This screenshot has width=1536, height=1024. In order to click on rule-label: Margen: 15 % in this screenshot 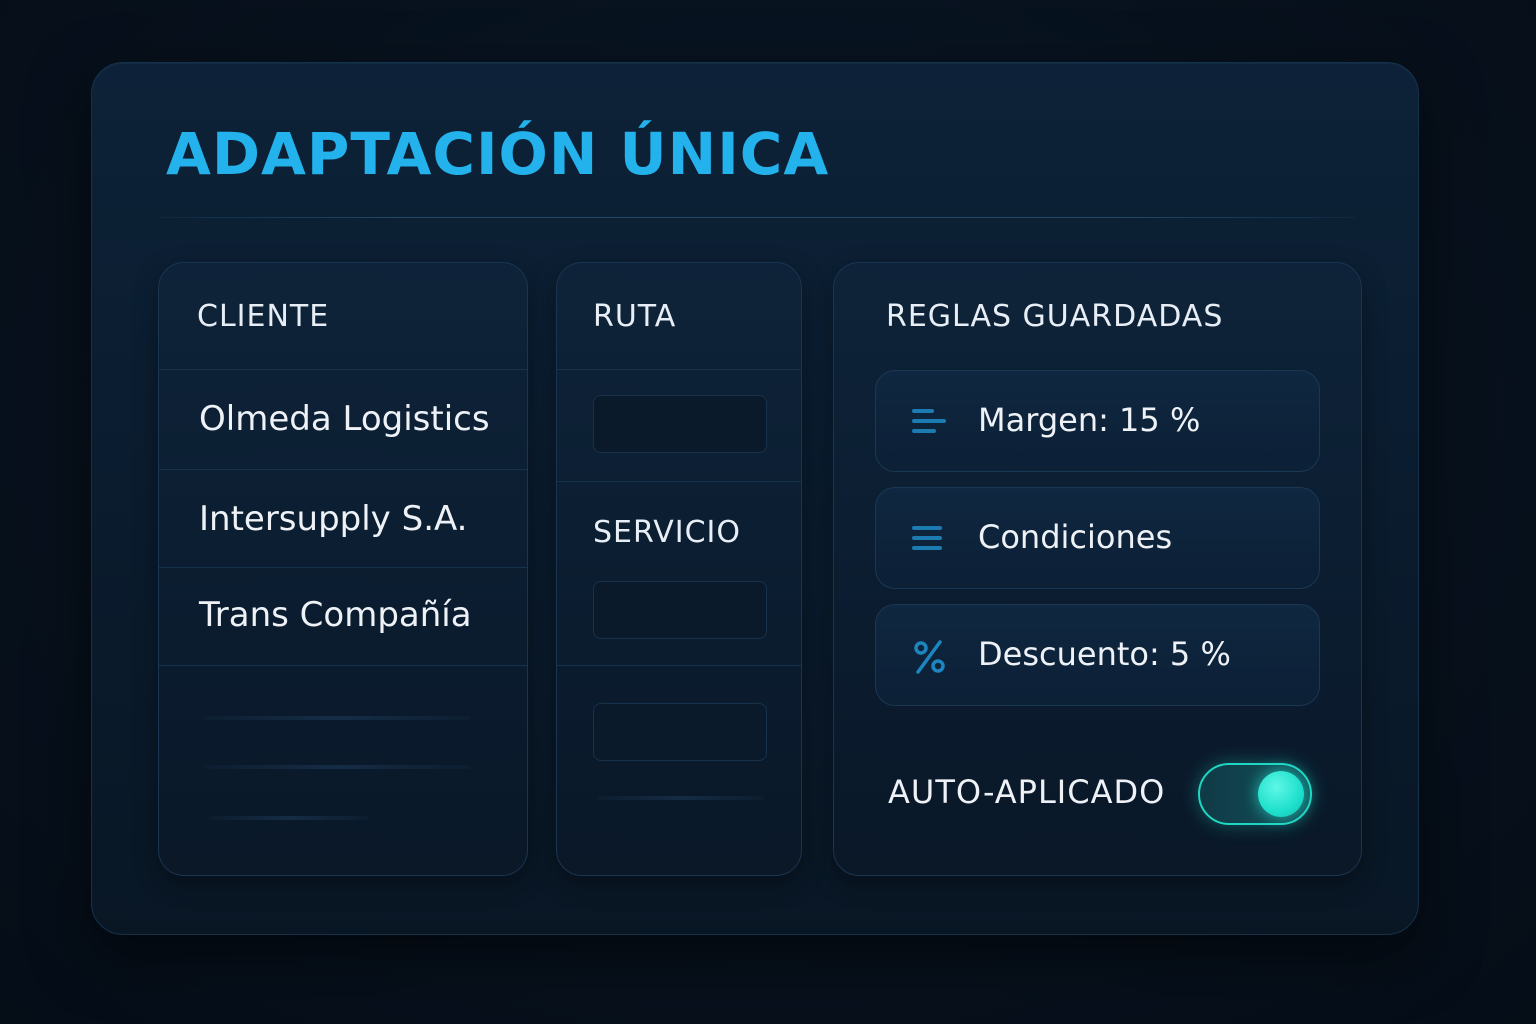, I will do `click(1089, 420)`.